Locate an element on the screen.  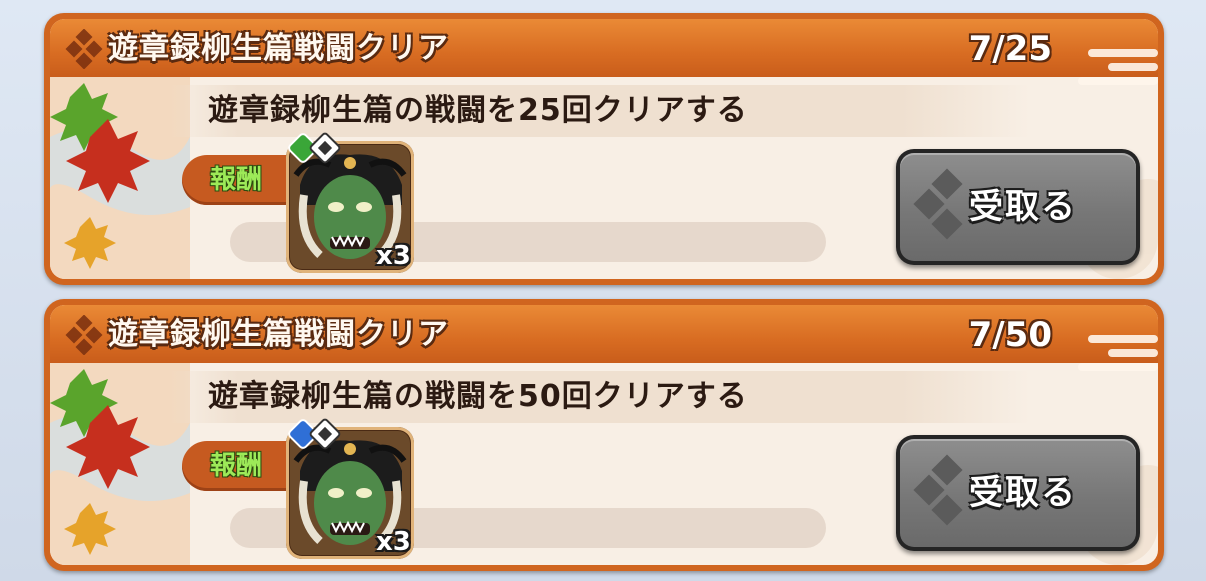
mission-description: 遊章録柳生篇の戦闘を25回クリアする is located at coordinates (478, 110).